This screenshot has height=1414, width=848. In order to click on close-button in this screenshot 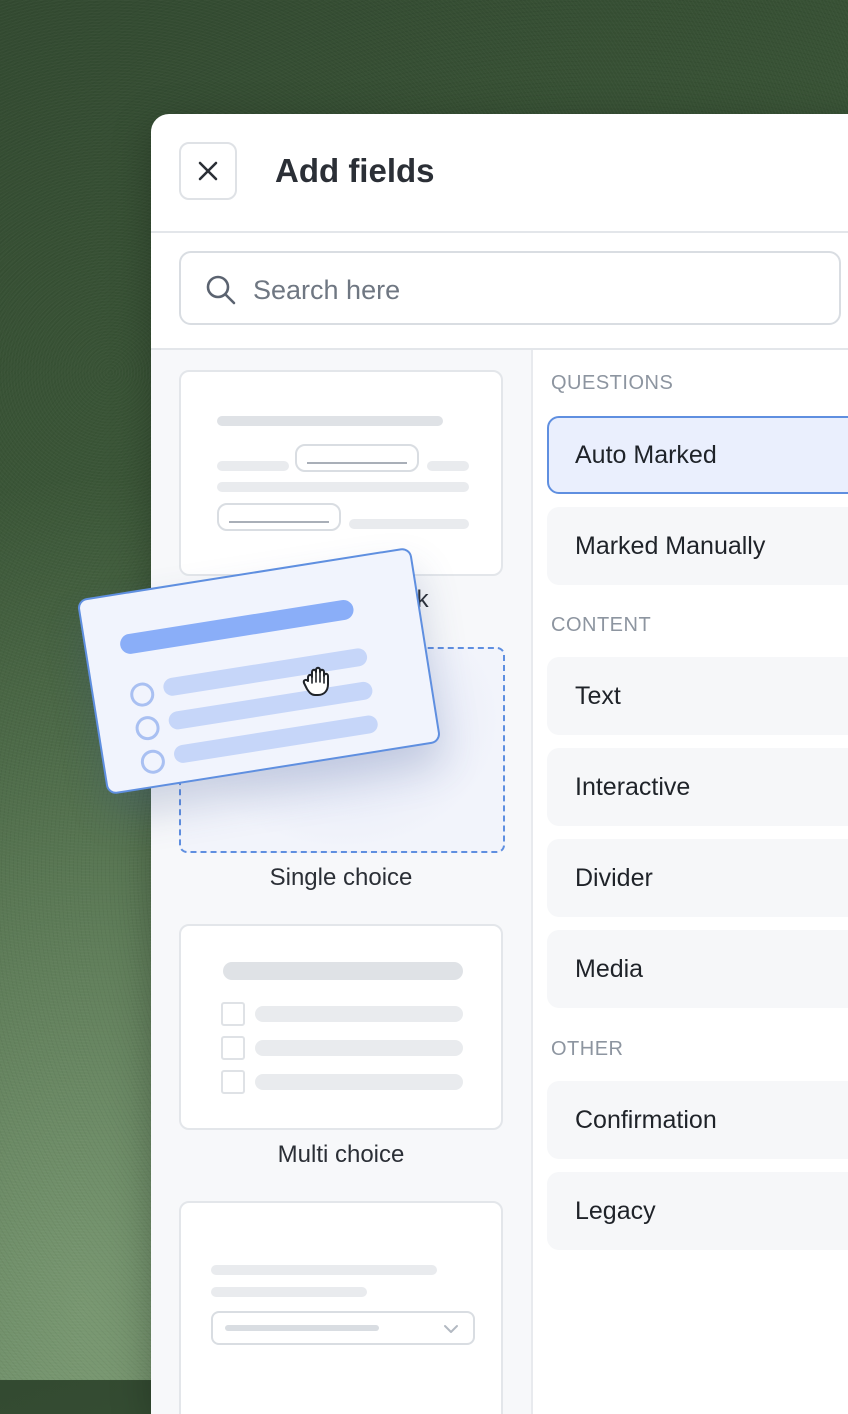, I will do `click(208, 171)`.